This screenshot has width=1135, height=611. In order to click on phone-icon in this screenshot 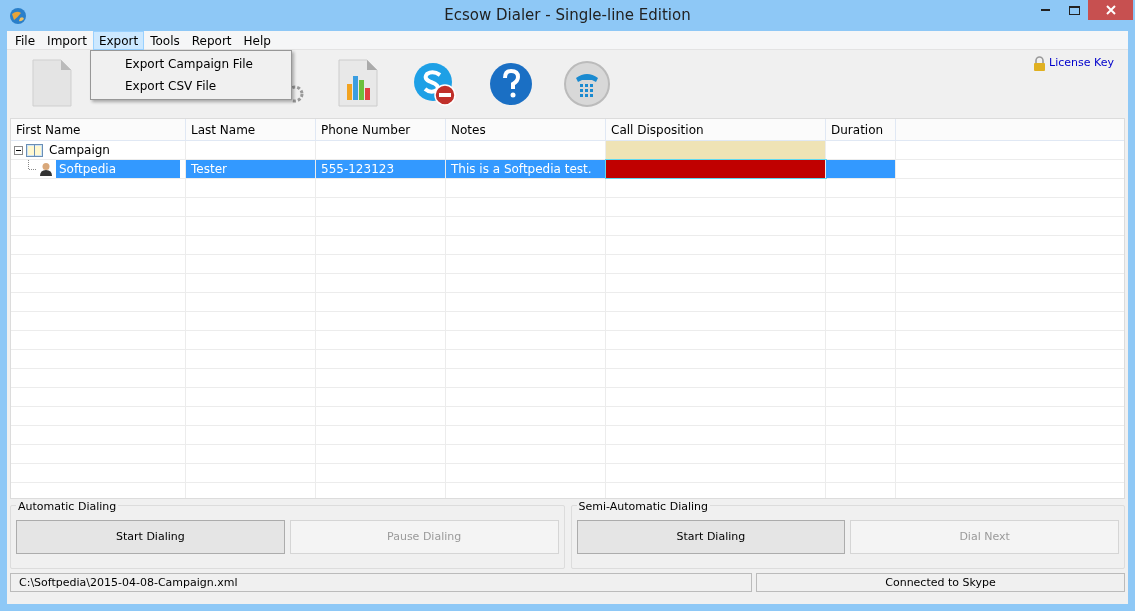, I will do `click(587, 84)`.